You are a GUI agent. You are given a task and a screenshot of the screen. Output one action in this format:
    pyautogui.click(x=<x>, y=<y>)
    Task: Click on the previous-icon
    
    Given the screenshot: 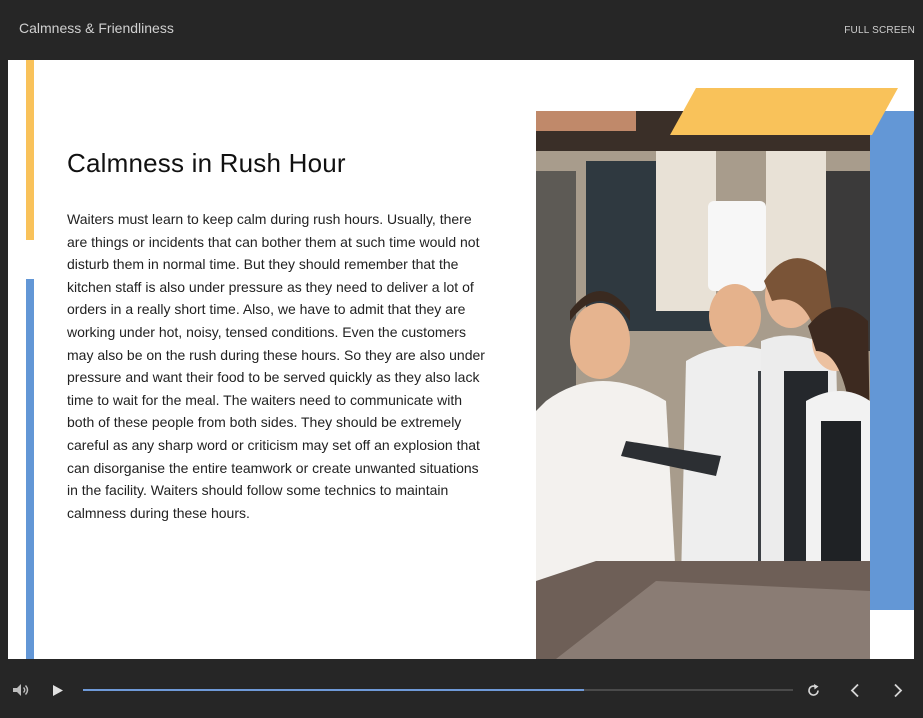 What is the action you would take?
    pyautogui.click(x=855, y=690)
    